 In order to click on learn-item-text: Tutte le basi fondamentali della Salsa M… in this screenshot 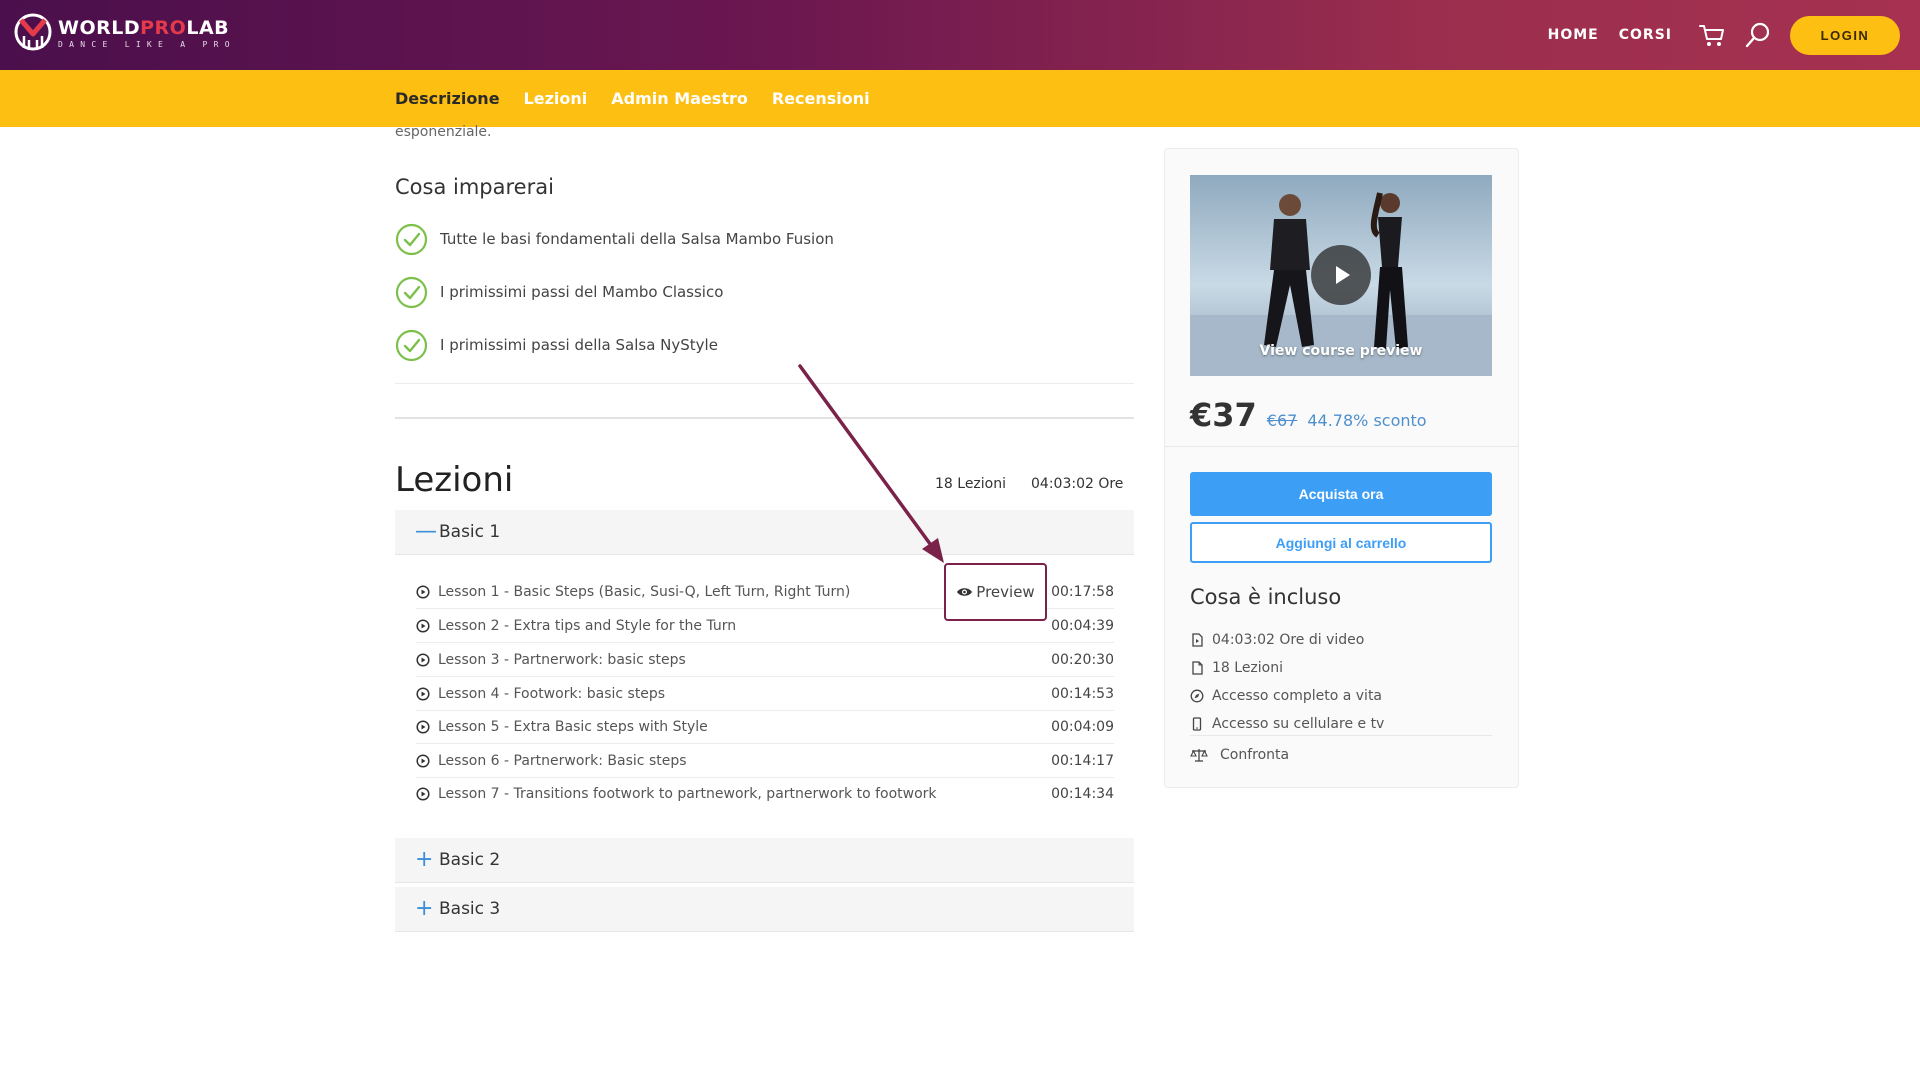, I will do `click(637, 239)`.